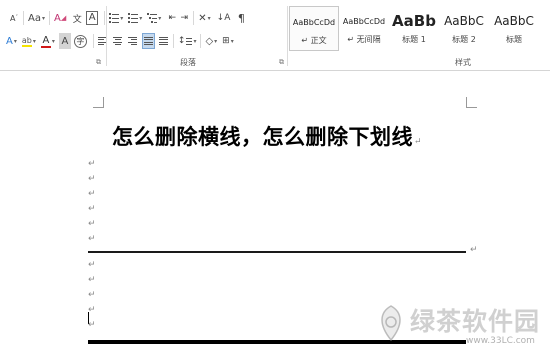 The width and height of the screenshot is (550, 358). I want to click on align-center-button, so click(118, 41).